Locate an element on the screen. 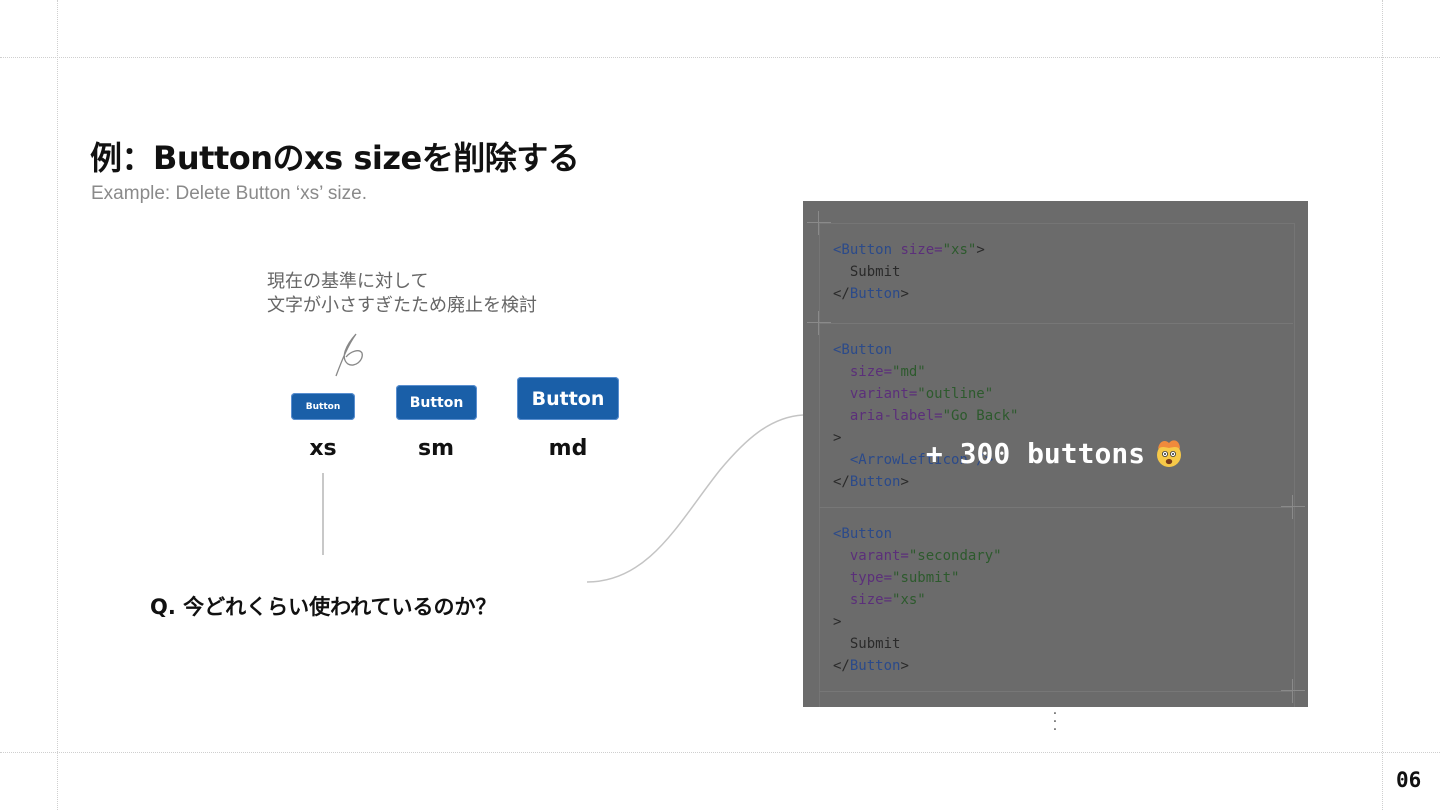  code-token: varant= is located at coordinates (879, 556).